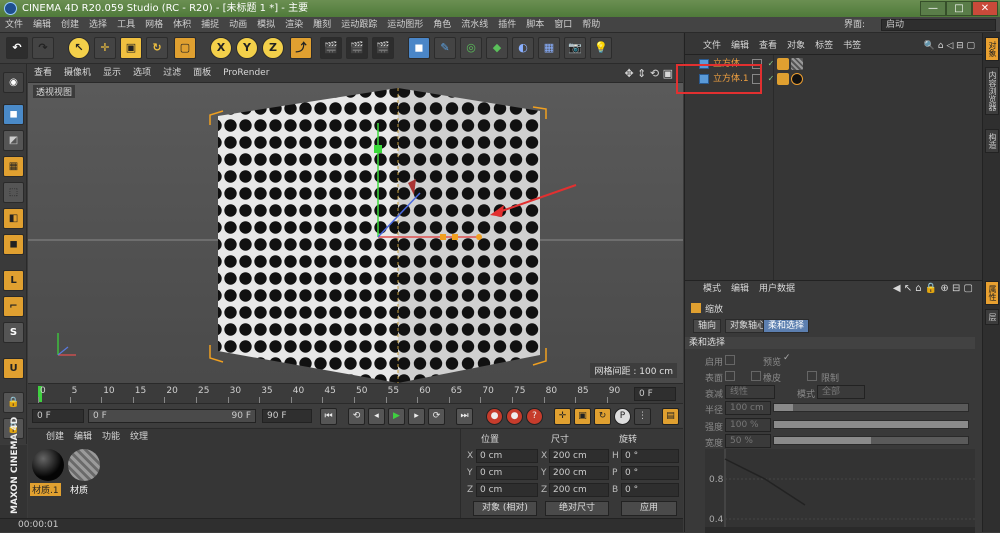  I want to click on layout-select: 启动, so click(938, 25).